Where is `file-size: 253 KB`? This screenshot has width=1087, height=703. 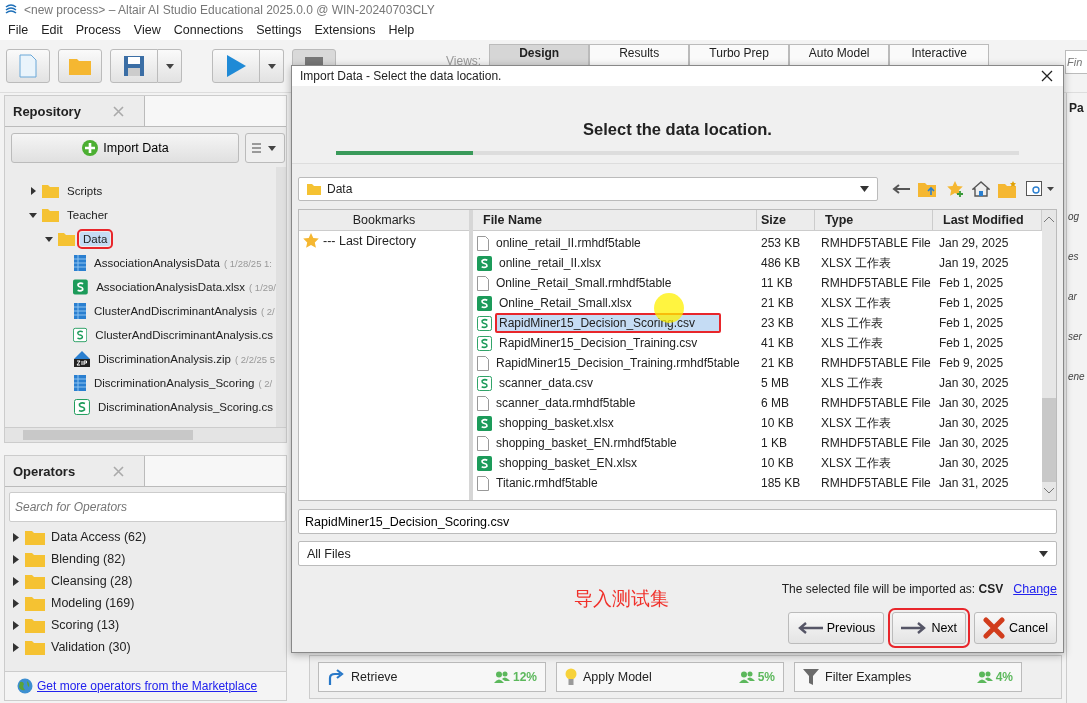 file-size: 253 KB is located at coordinates (781, 243).